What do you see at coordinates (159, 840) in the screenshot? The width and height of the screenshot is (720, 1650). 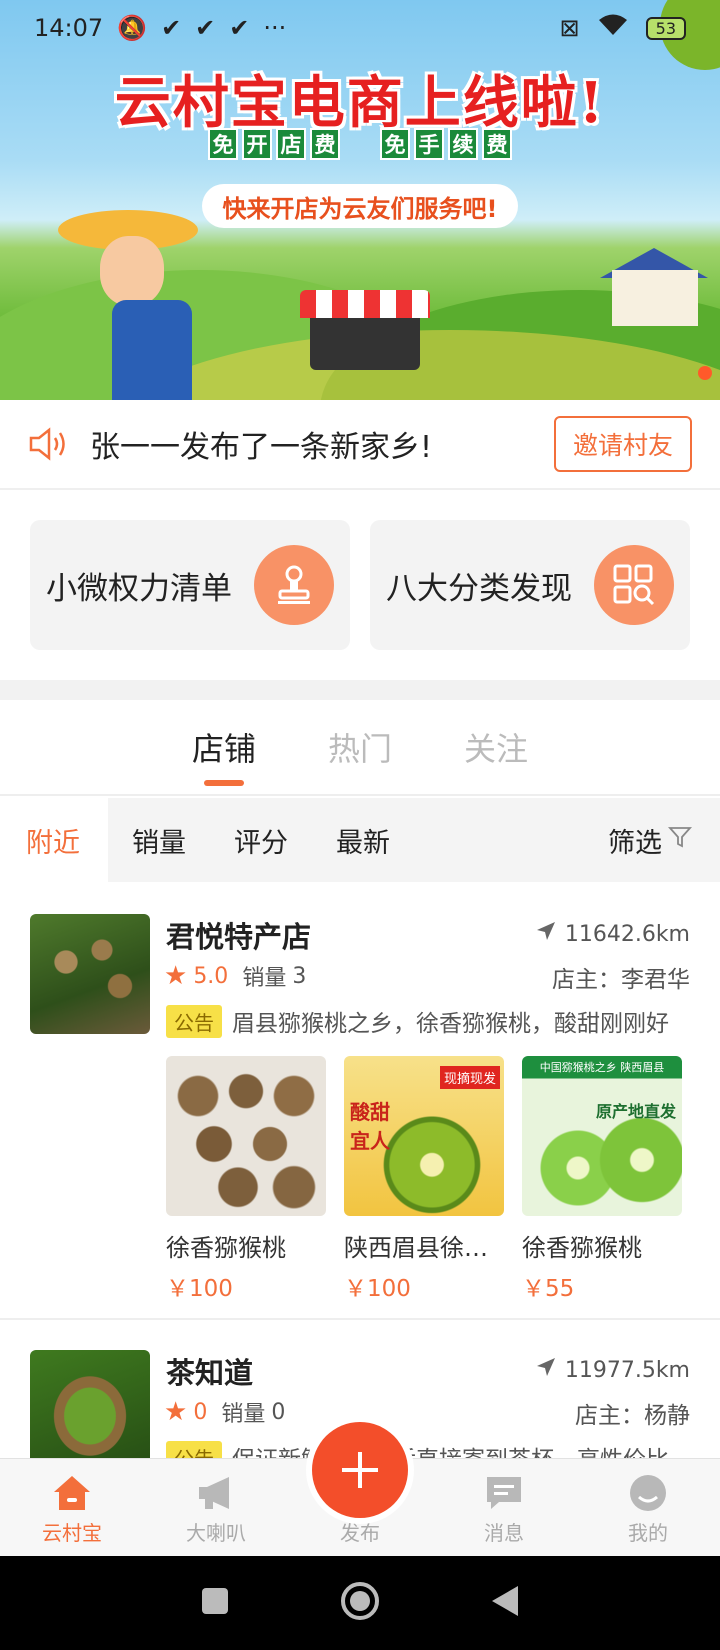 I see `filter-sales: 销量` at bounding box center [159, 840].